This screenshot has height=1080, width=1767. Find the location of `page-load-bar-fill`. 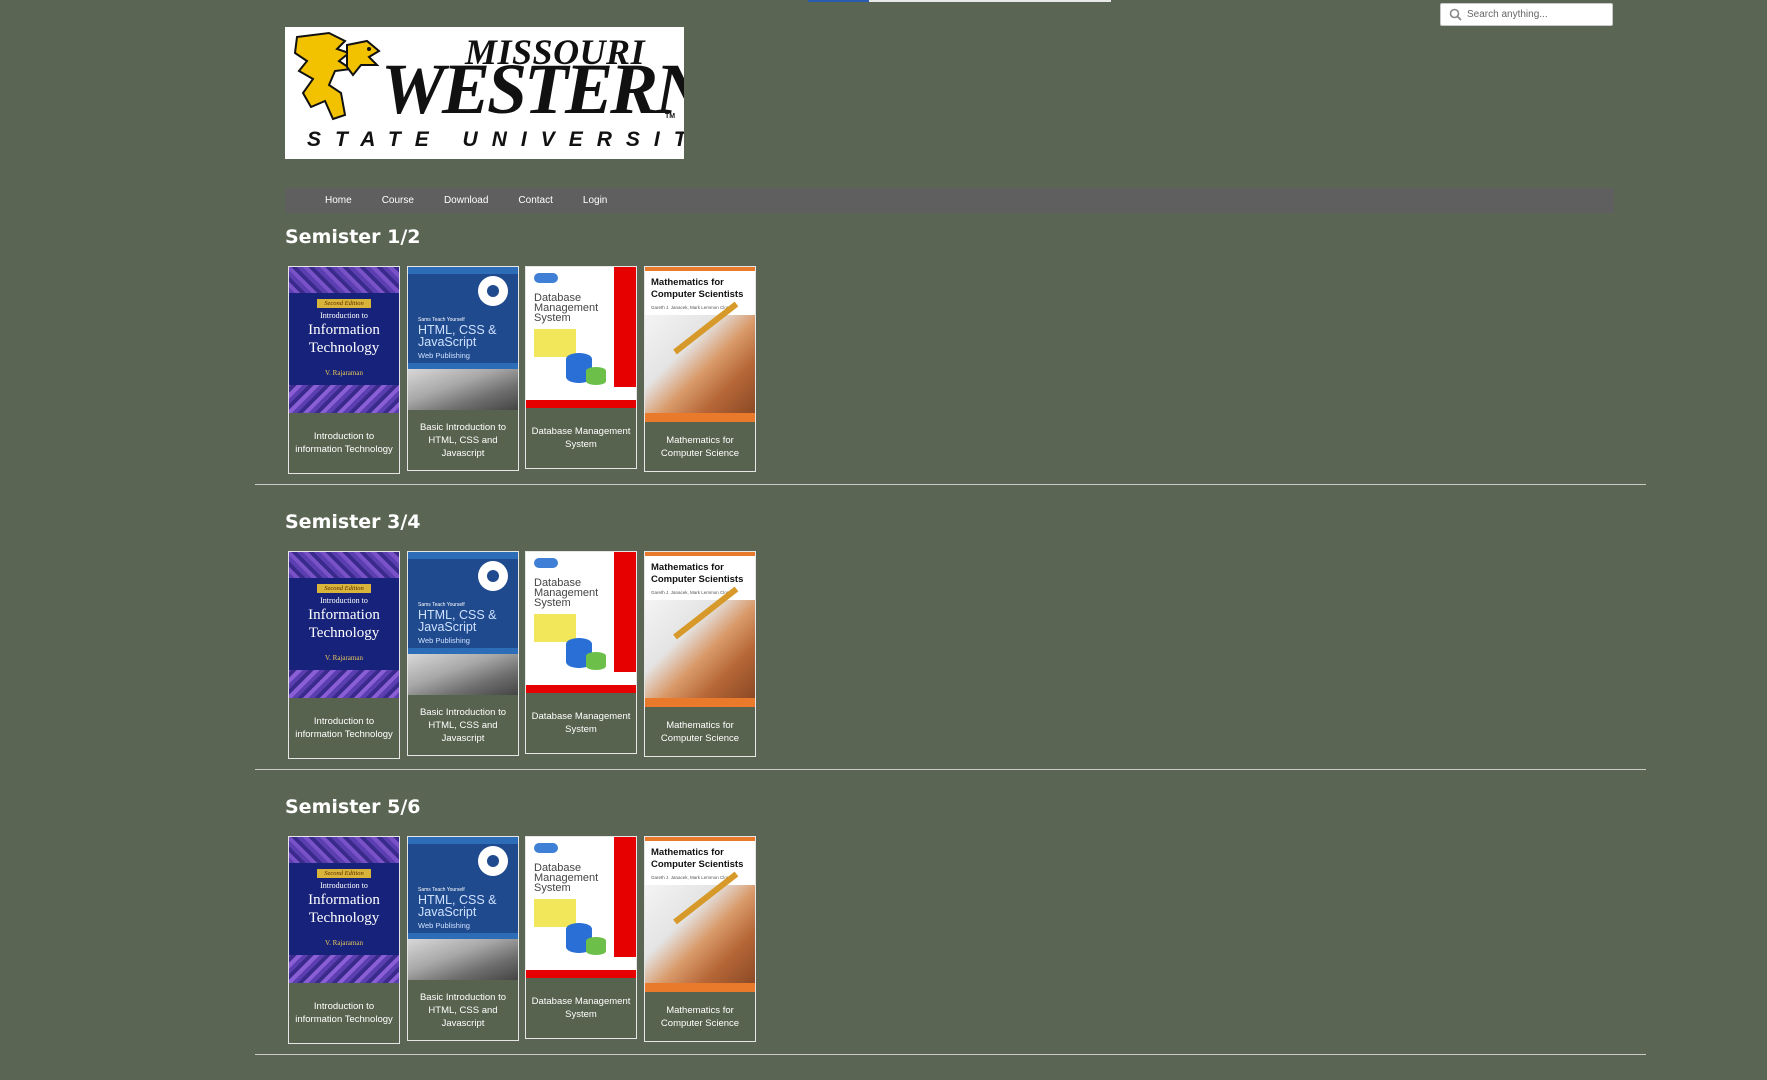

page-load-bar-fill is located at coordinates (838, 1).